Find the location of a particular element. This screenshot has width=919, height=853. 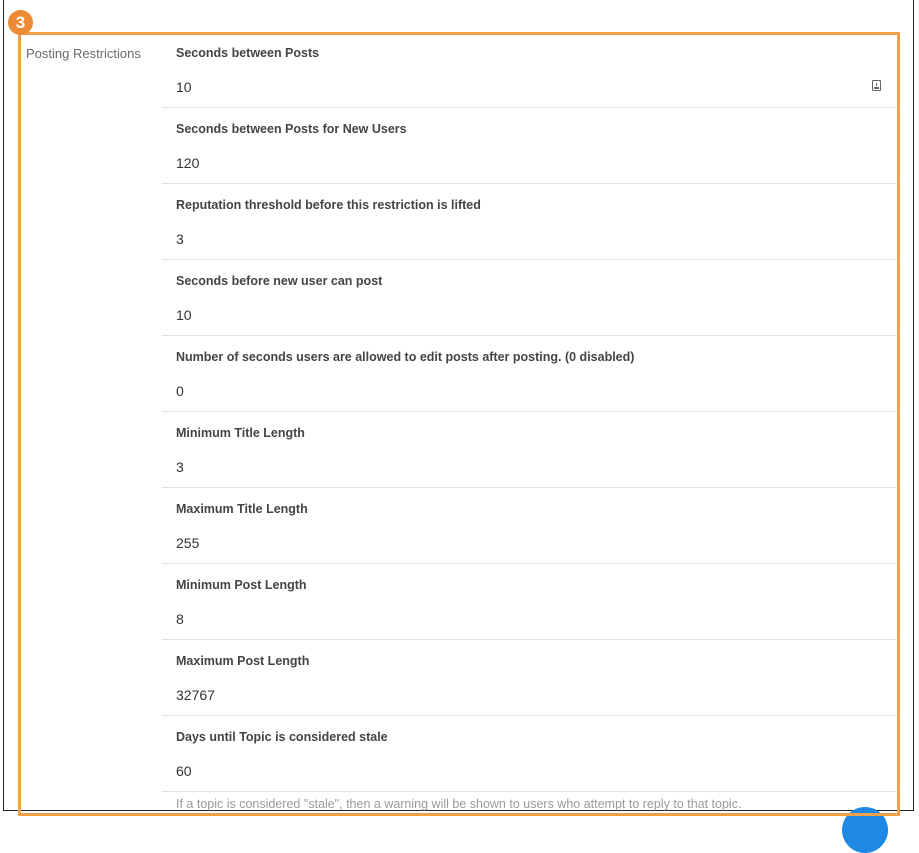

seconds-between-posts-input is located at coordinates (526, 87).